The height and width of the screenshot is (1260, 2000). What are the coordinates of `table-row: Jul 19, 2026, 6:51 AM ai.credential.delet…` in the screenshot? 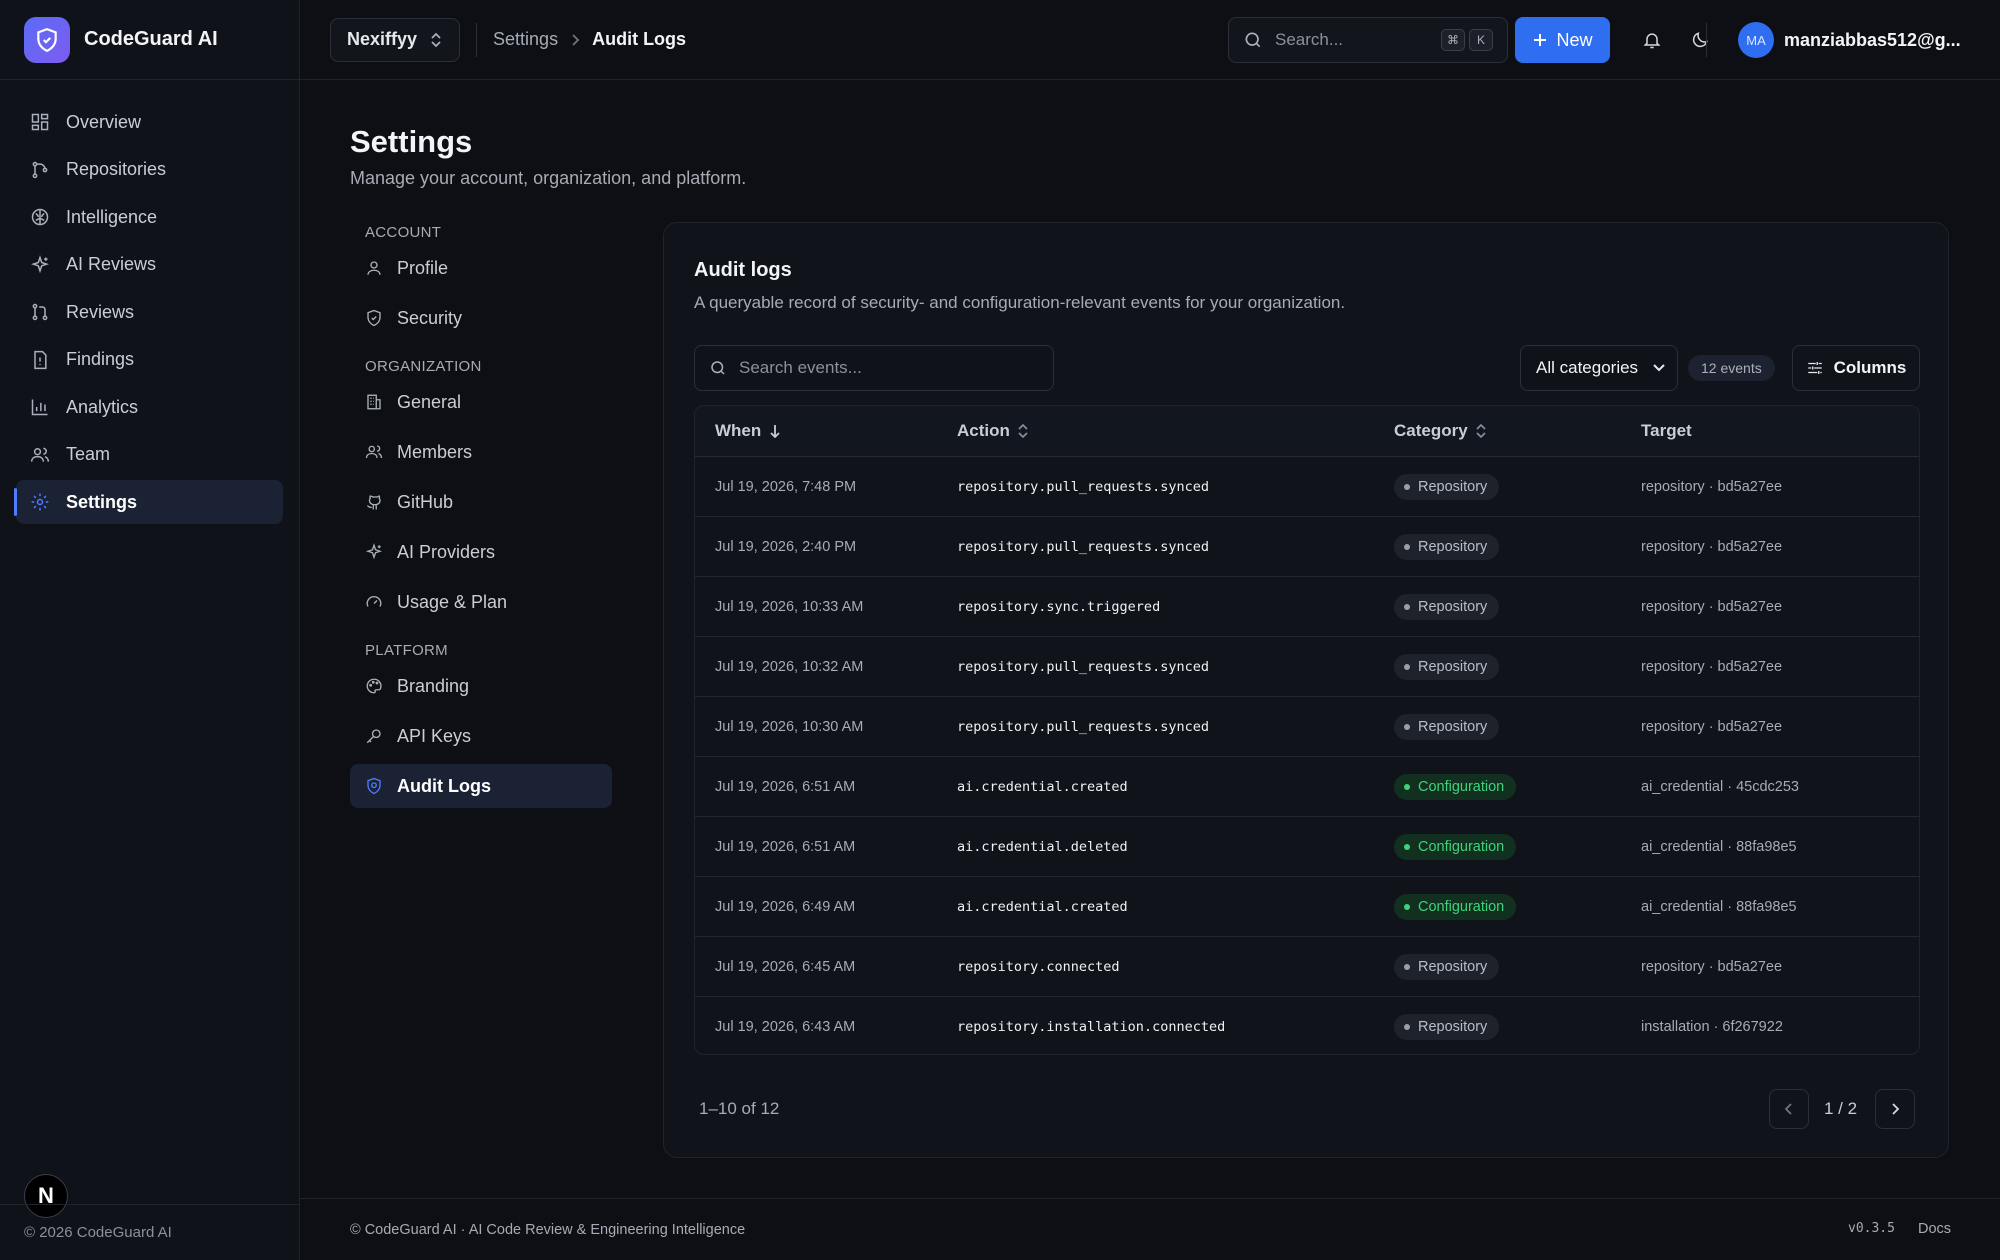 It's located at (1307, 847).